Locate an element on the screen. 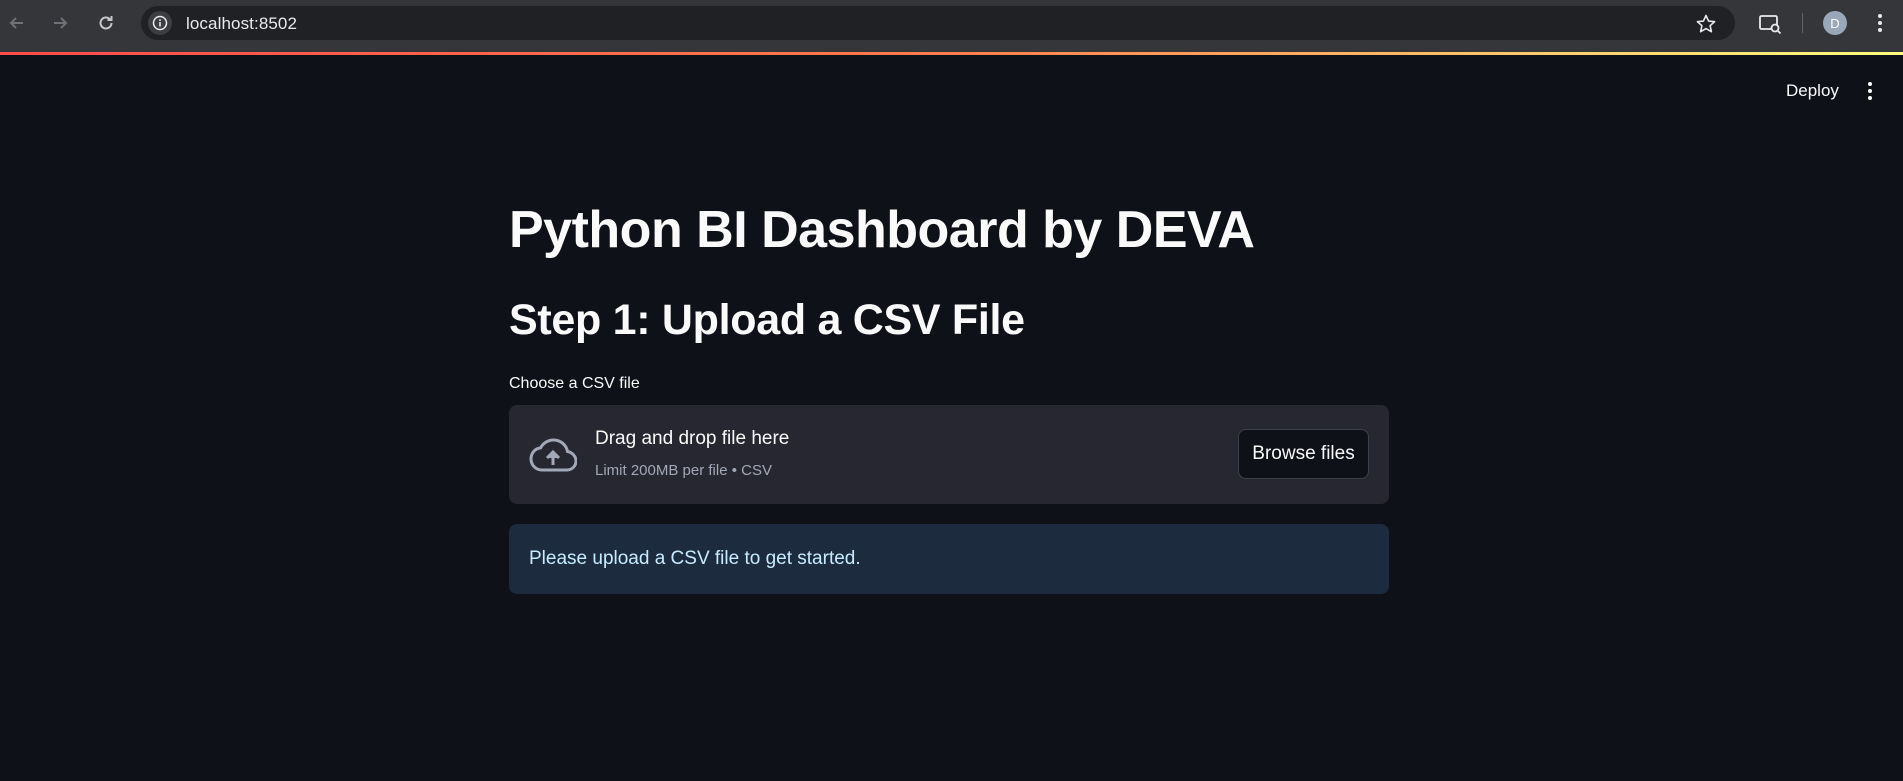 Image resolution: width=1903 pixels, height=781 pixels. page-title: Python BI Dashboard by DEVA is located at coordinates (882, 230).